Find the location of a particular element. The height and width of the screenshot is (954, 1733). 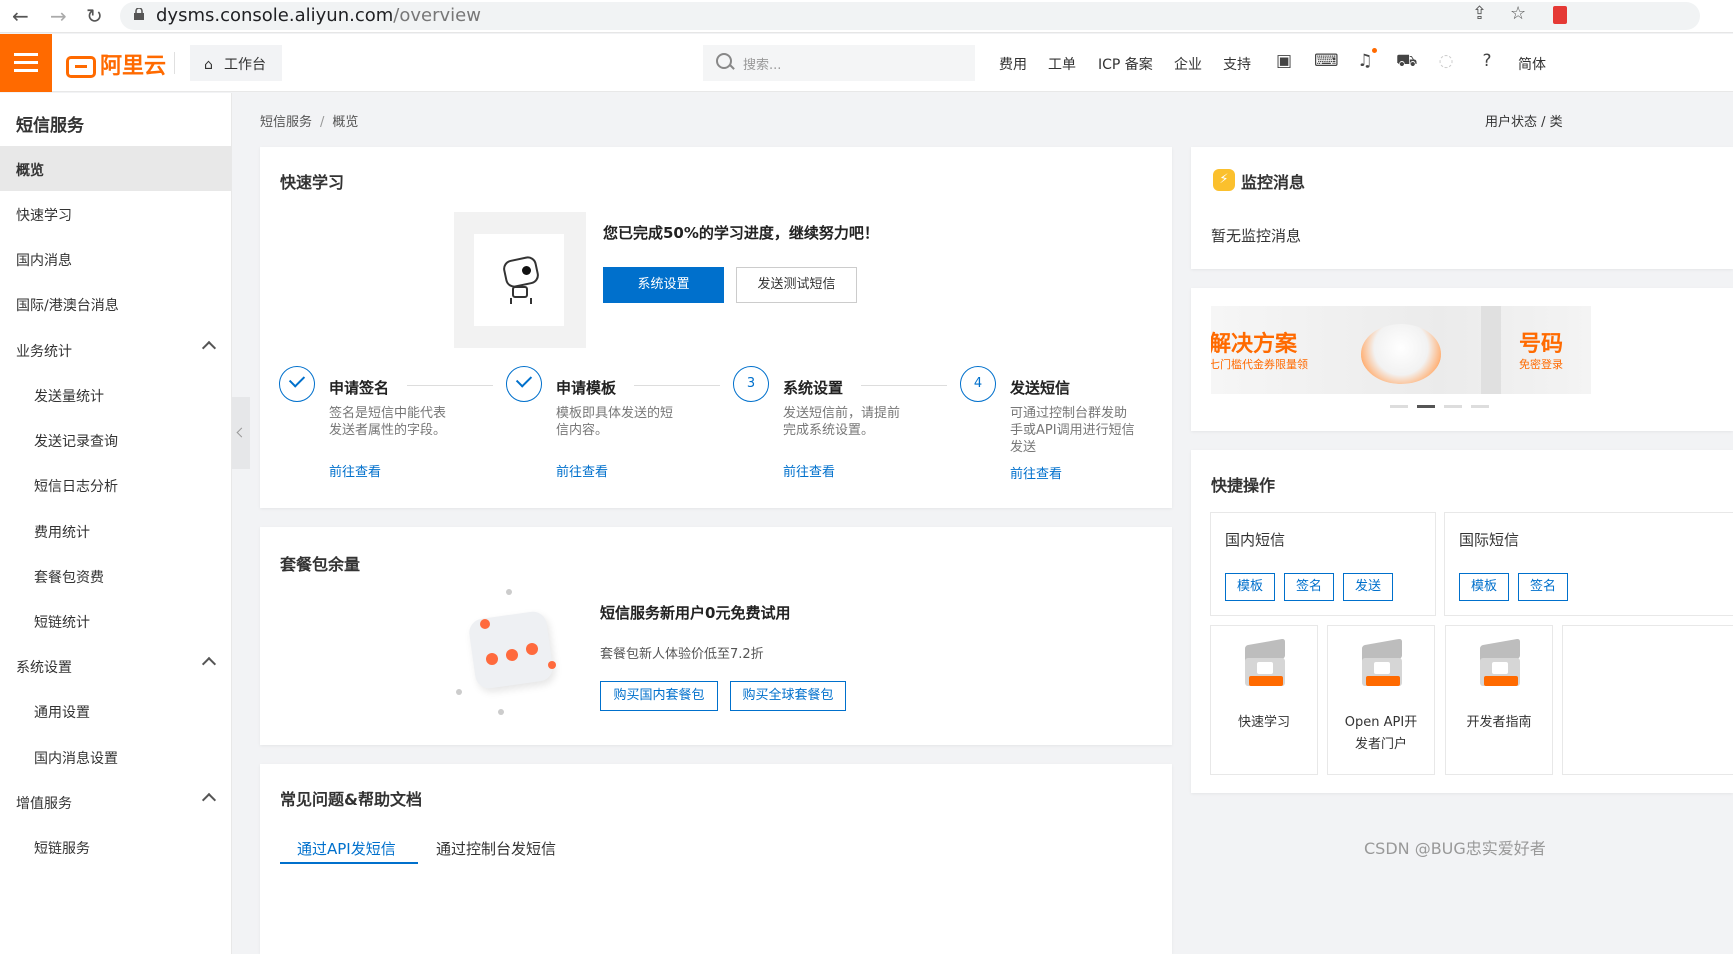

chat-bubble-illustration is located at coordinates (510, 653).